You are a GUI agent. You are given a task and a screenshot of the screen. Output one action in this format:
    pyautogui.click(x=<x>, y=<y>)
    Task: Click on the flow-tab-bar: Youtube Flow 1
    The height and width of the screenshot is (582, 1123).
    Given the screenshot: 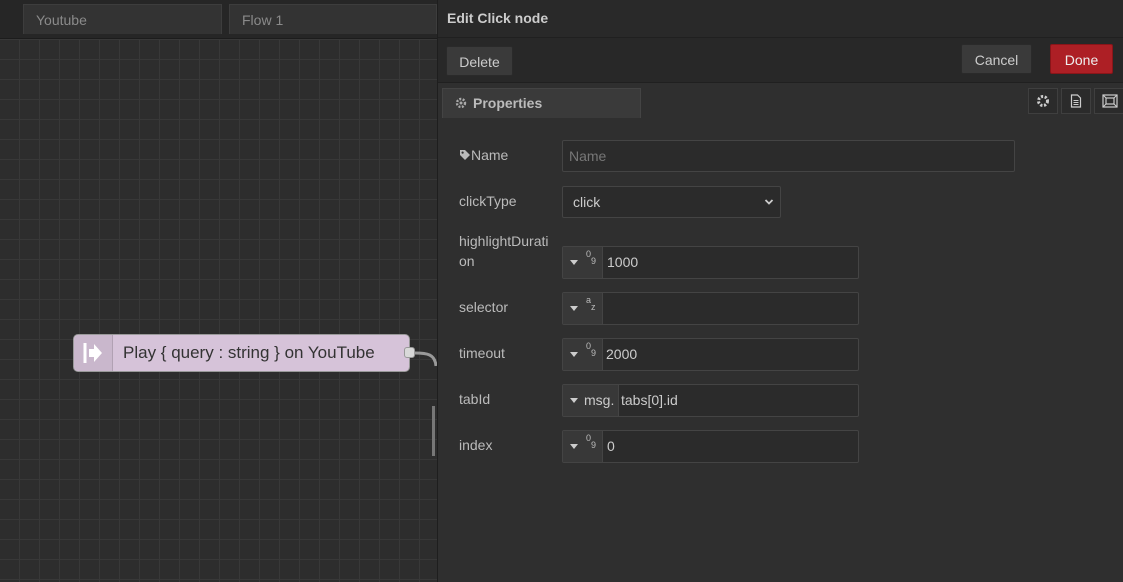 What is the action you would take?
    pyautogui.click(x=218, y=19)
    